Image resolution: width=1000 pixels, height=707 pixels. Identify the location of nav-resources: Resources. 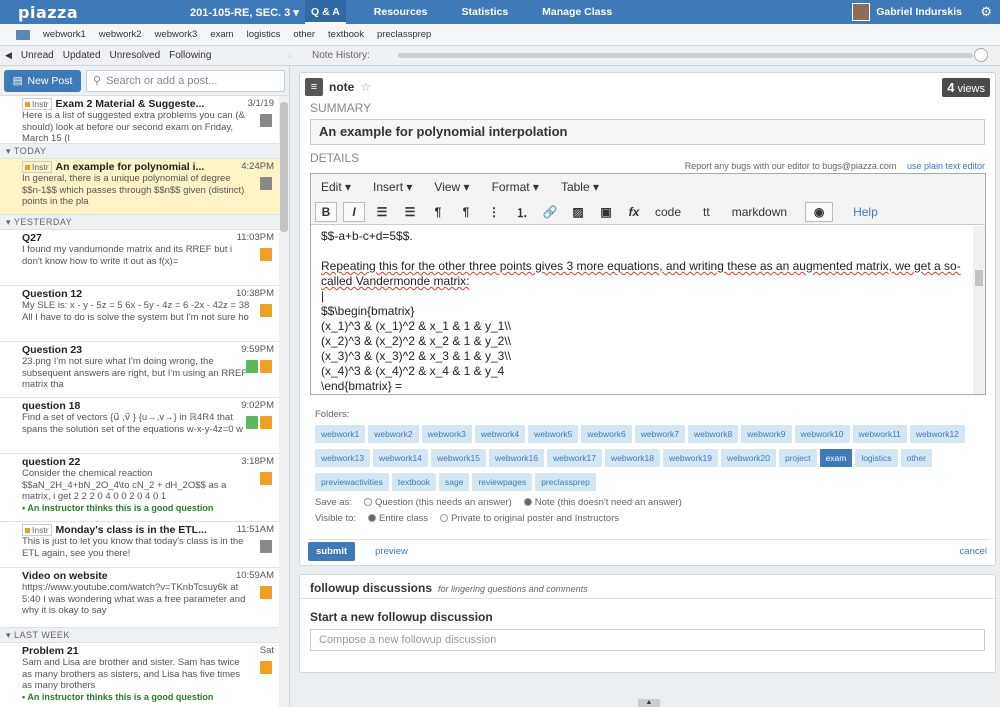
(401, 12).